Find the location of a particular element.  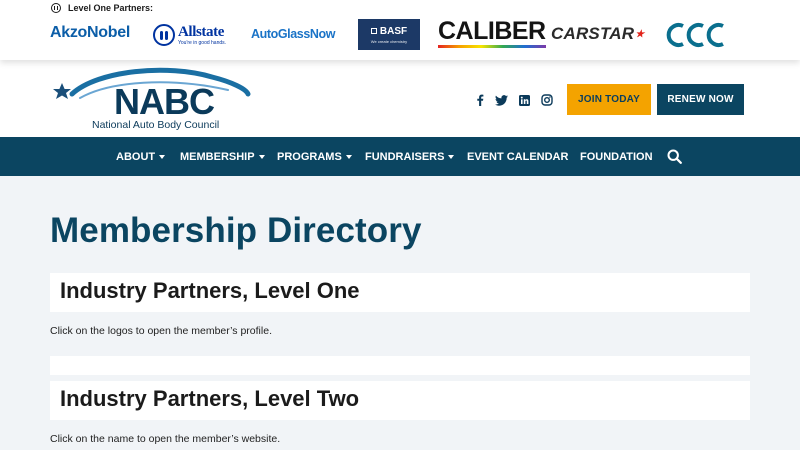

nabc-logo: NABC National Auto Body Council is located at coordinates (151, 99).